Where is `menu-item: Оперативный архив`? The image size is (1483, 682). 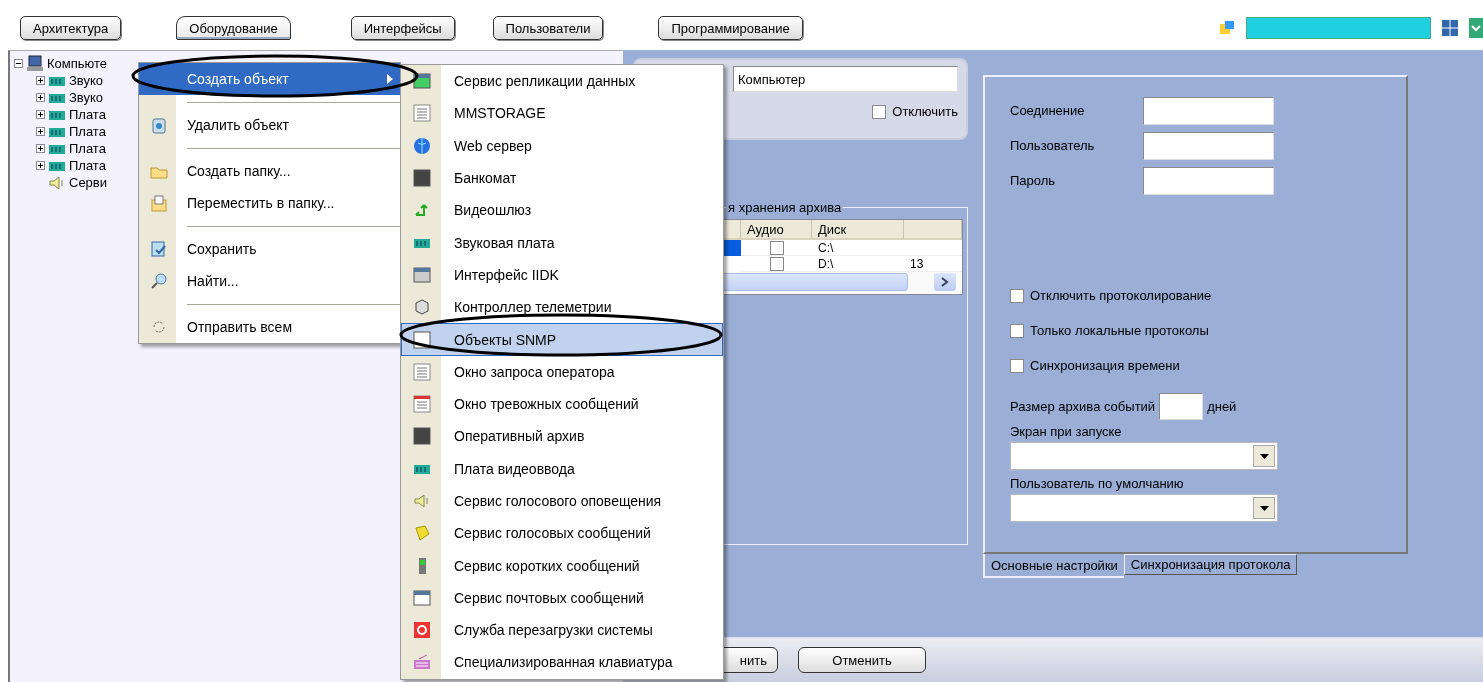 menu-item: Оперативный архив is located at coordinates (562, 436).